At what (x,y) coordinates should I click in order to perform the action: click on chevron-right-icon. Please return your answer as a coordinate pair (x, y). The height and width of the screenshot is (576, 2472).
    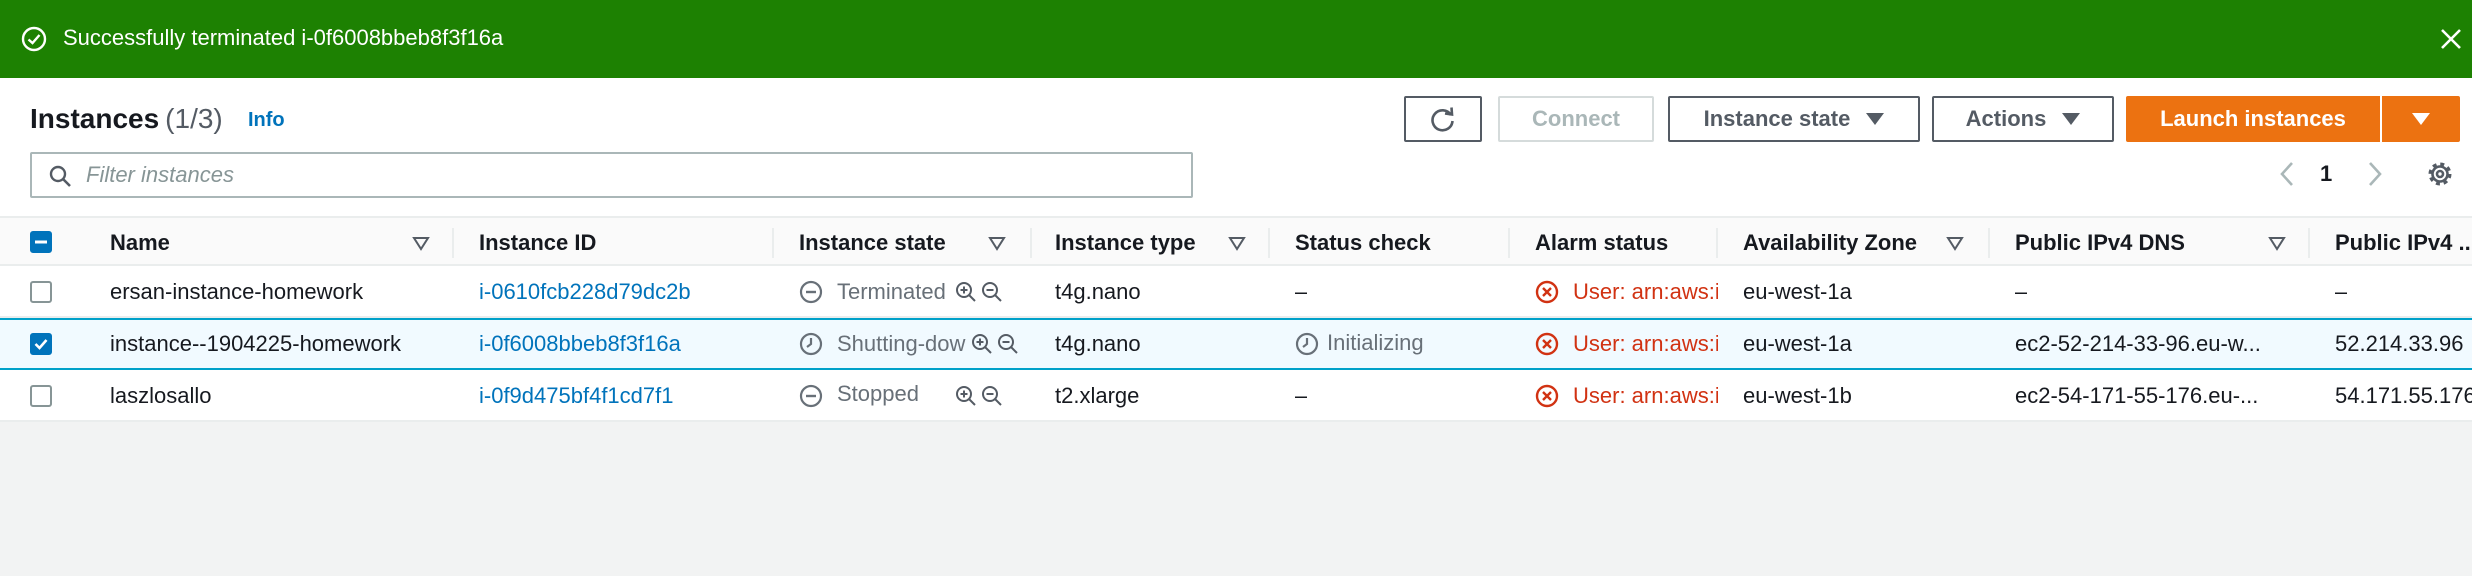
    Looking at the image, I should click on (2375, 174).